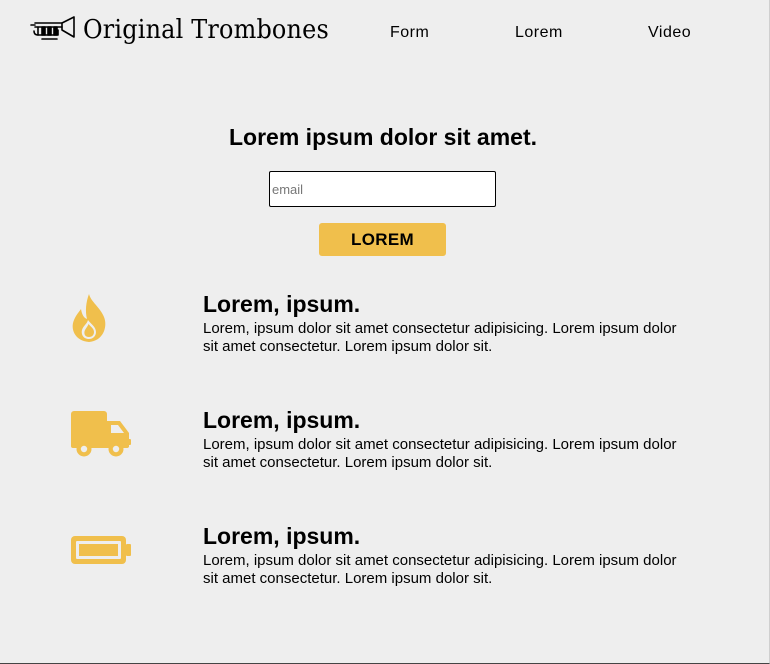 The height and width of the screenshot is (664, 770). Describe the element at coordinates (382, 239) in the screenshot. I see `lorem-submit-button: LOREM` at that location.